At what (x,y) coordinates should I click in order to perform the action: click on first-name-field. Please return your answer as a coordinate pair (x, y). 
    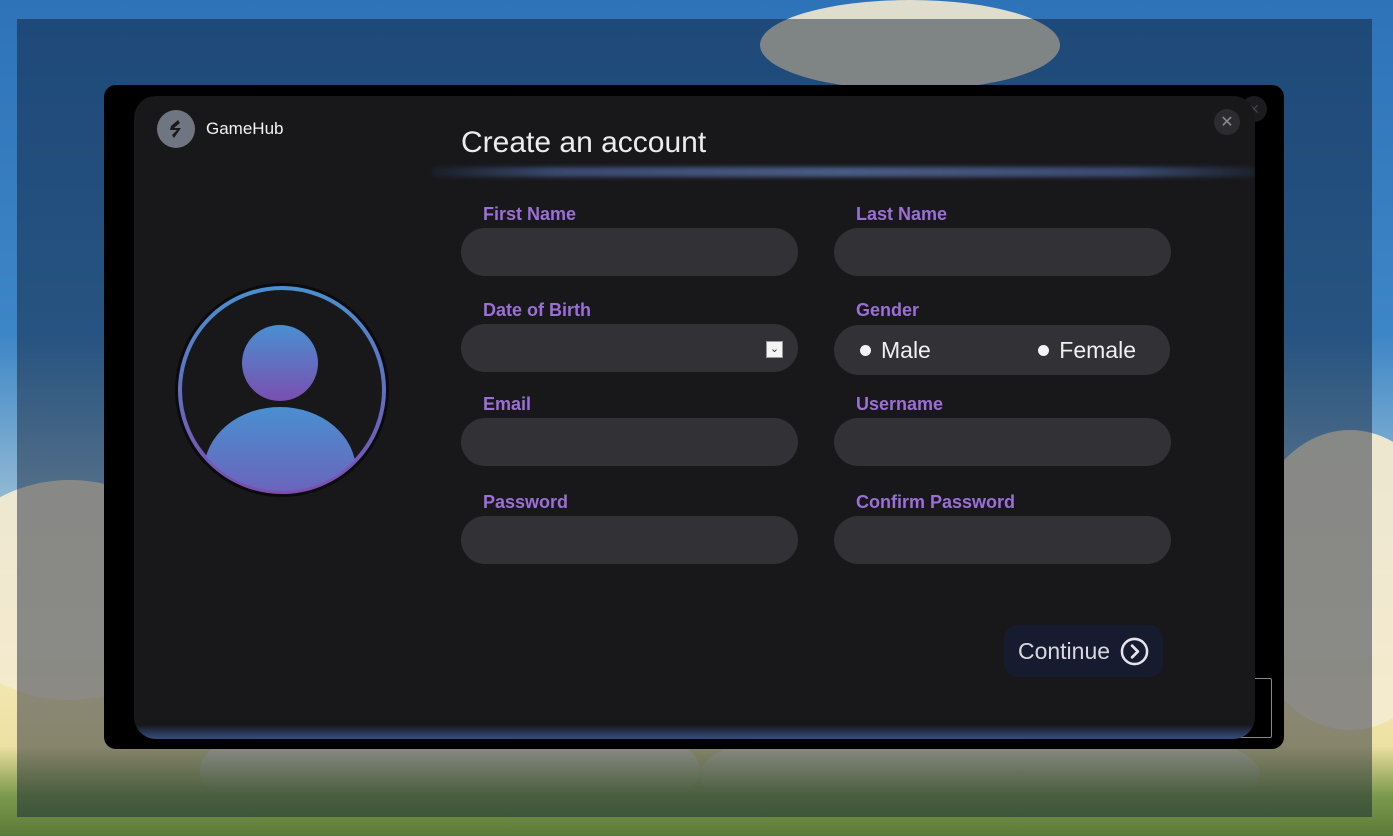
    Looking at the image, I should click on (629, 252).